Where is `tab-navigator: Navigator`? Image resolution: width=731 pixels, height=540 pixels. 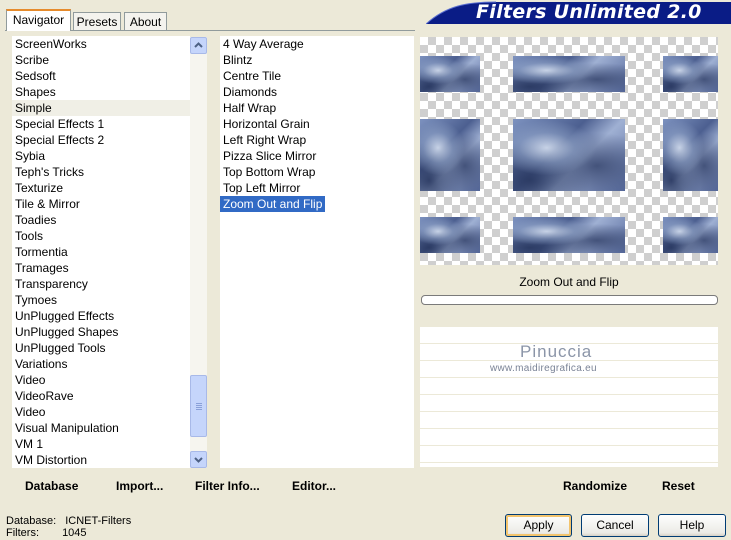 tab-navigator: Navigator is located at coordinates (38, 20).